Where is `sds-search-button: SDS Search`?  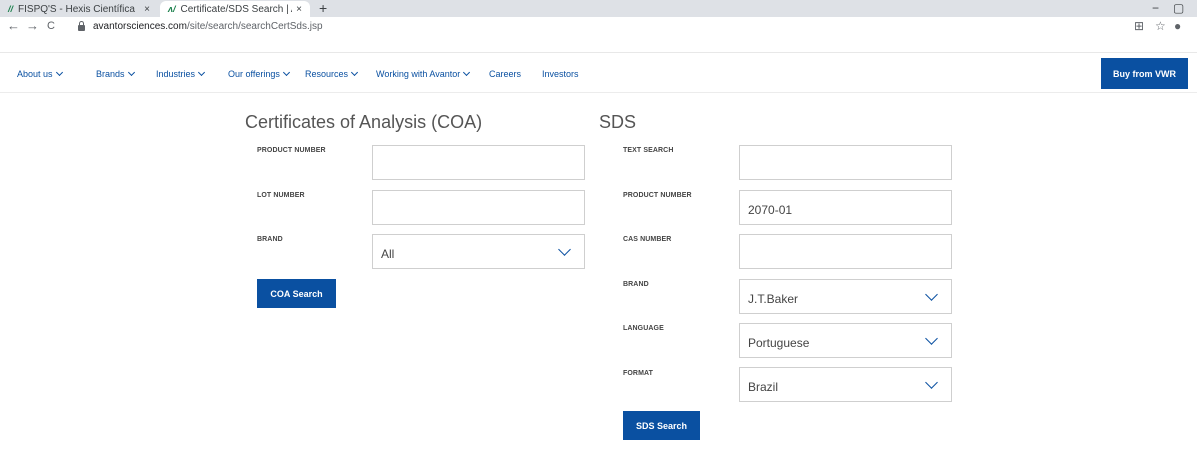
sds-search-button: SDS Search is located at coordinates (661, 425).